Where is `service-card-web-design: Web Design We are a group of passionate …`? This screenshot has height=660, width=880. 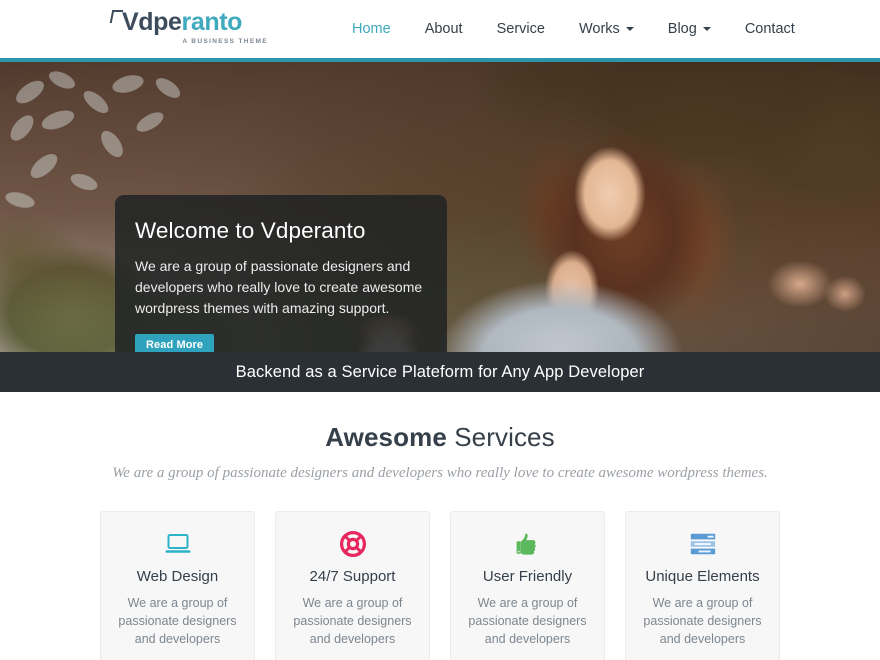 service-card-web-design: Web Design We are a group of passionate … is located at coordinates (177, 585).